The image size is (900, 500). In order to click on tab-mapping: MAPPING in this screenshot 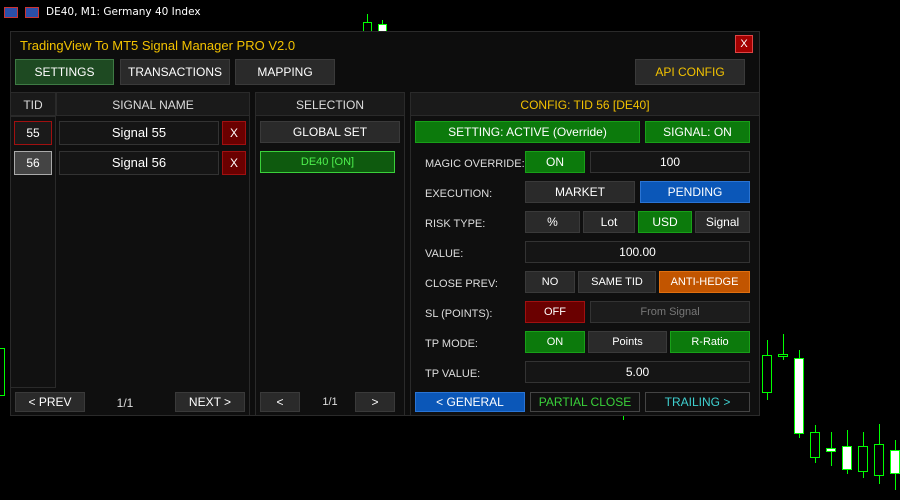, I will do `click(285, 72)`.